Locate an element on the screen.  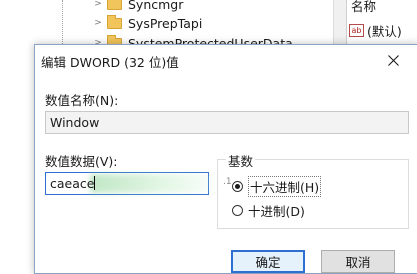
redaction-blur is located at coordinates (154, 183).